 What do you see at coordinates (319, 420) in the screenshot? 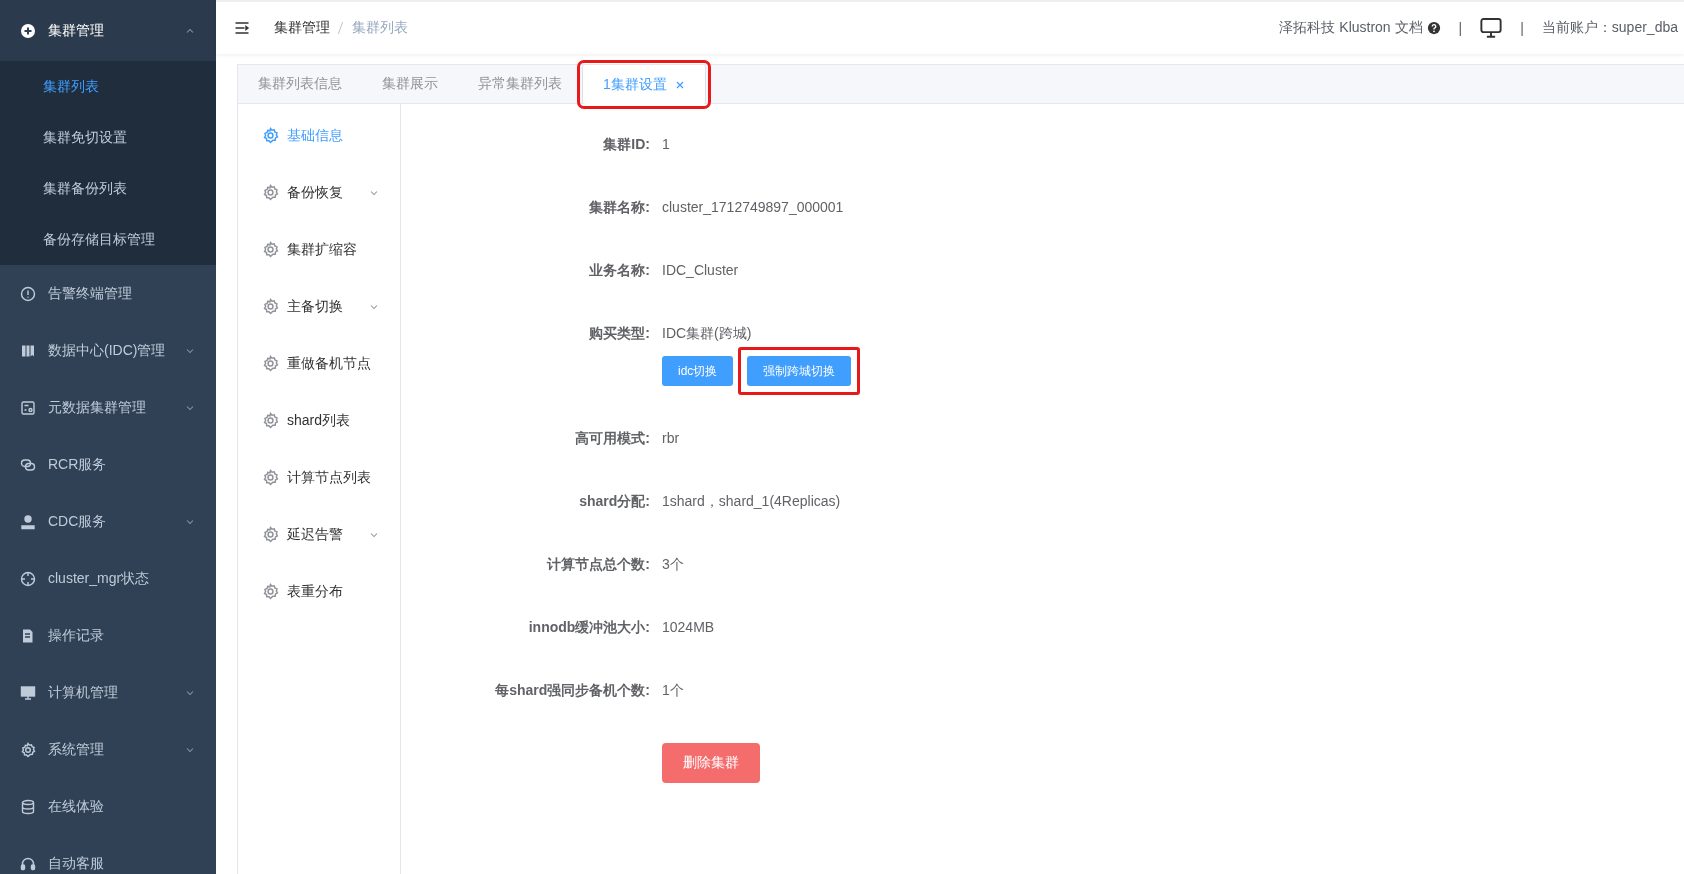
I see `settings-menu-item: shard列表` at bounding box center [319, 420].